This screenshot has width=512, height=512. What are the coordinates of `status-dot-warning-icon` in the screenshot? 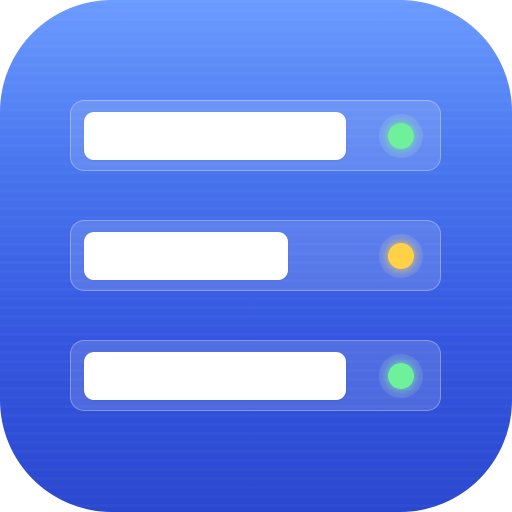 It's located at (401, 256).